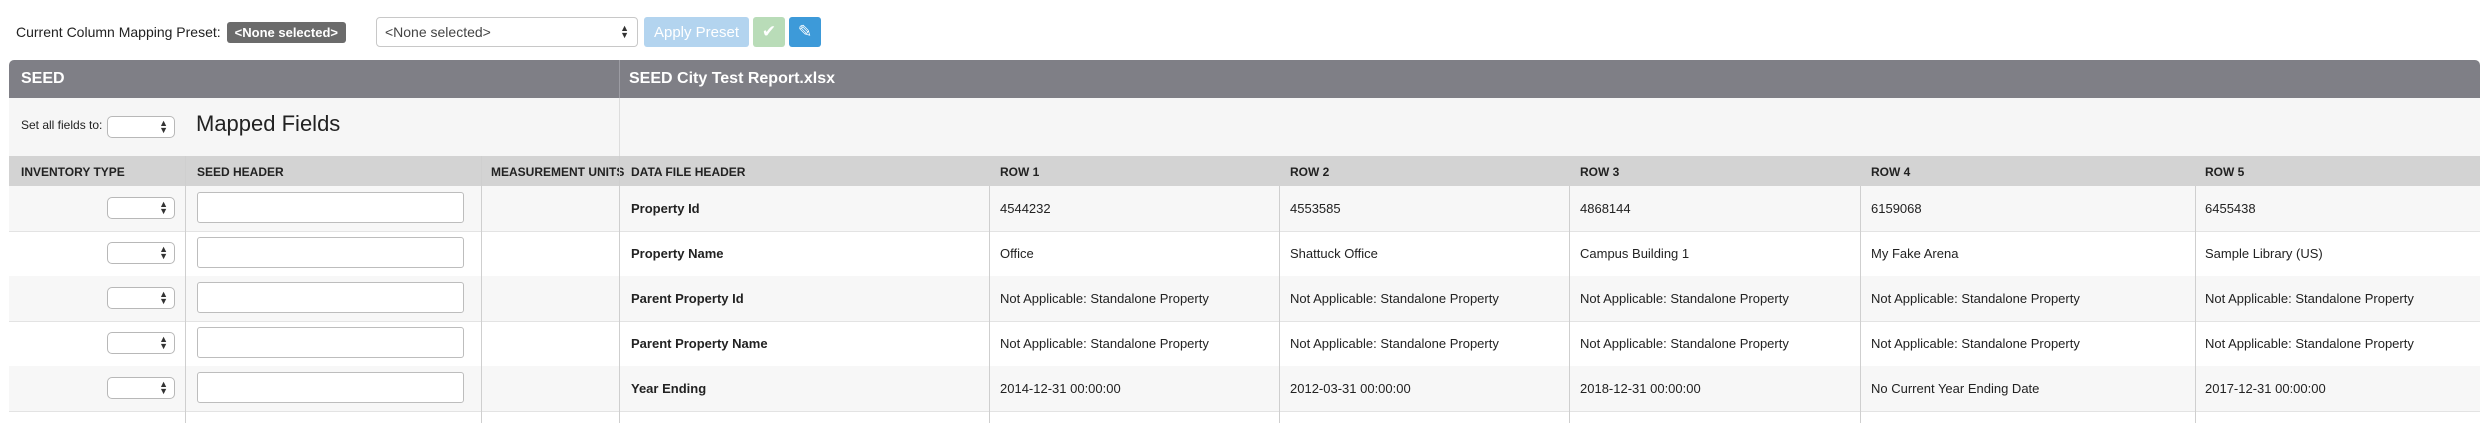 The image size is (2491, 423). What do you see at coordinates (1635, 253) in the screenshot?
I see `row-3-cell: Campus Building 1` at bounding box center [1635, 253].